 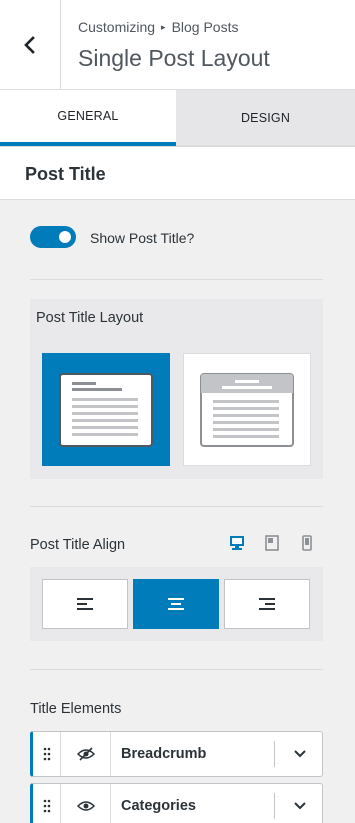 I want to click on tab-bar: GENERAL DESIGN, so click(x=177, y=118).